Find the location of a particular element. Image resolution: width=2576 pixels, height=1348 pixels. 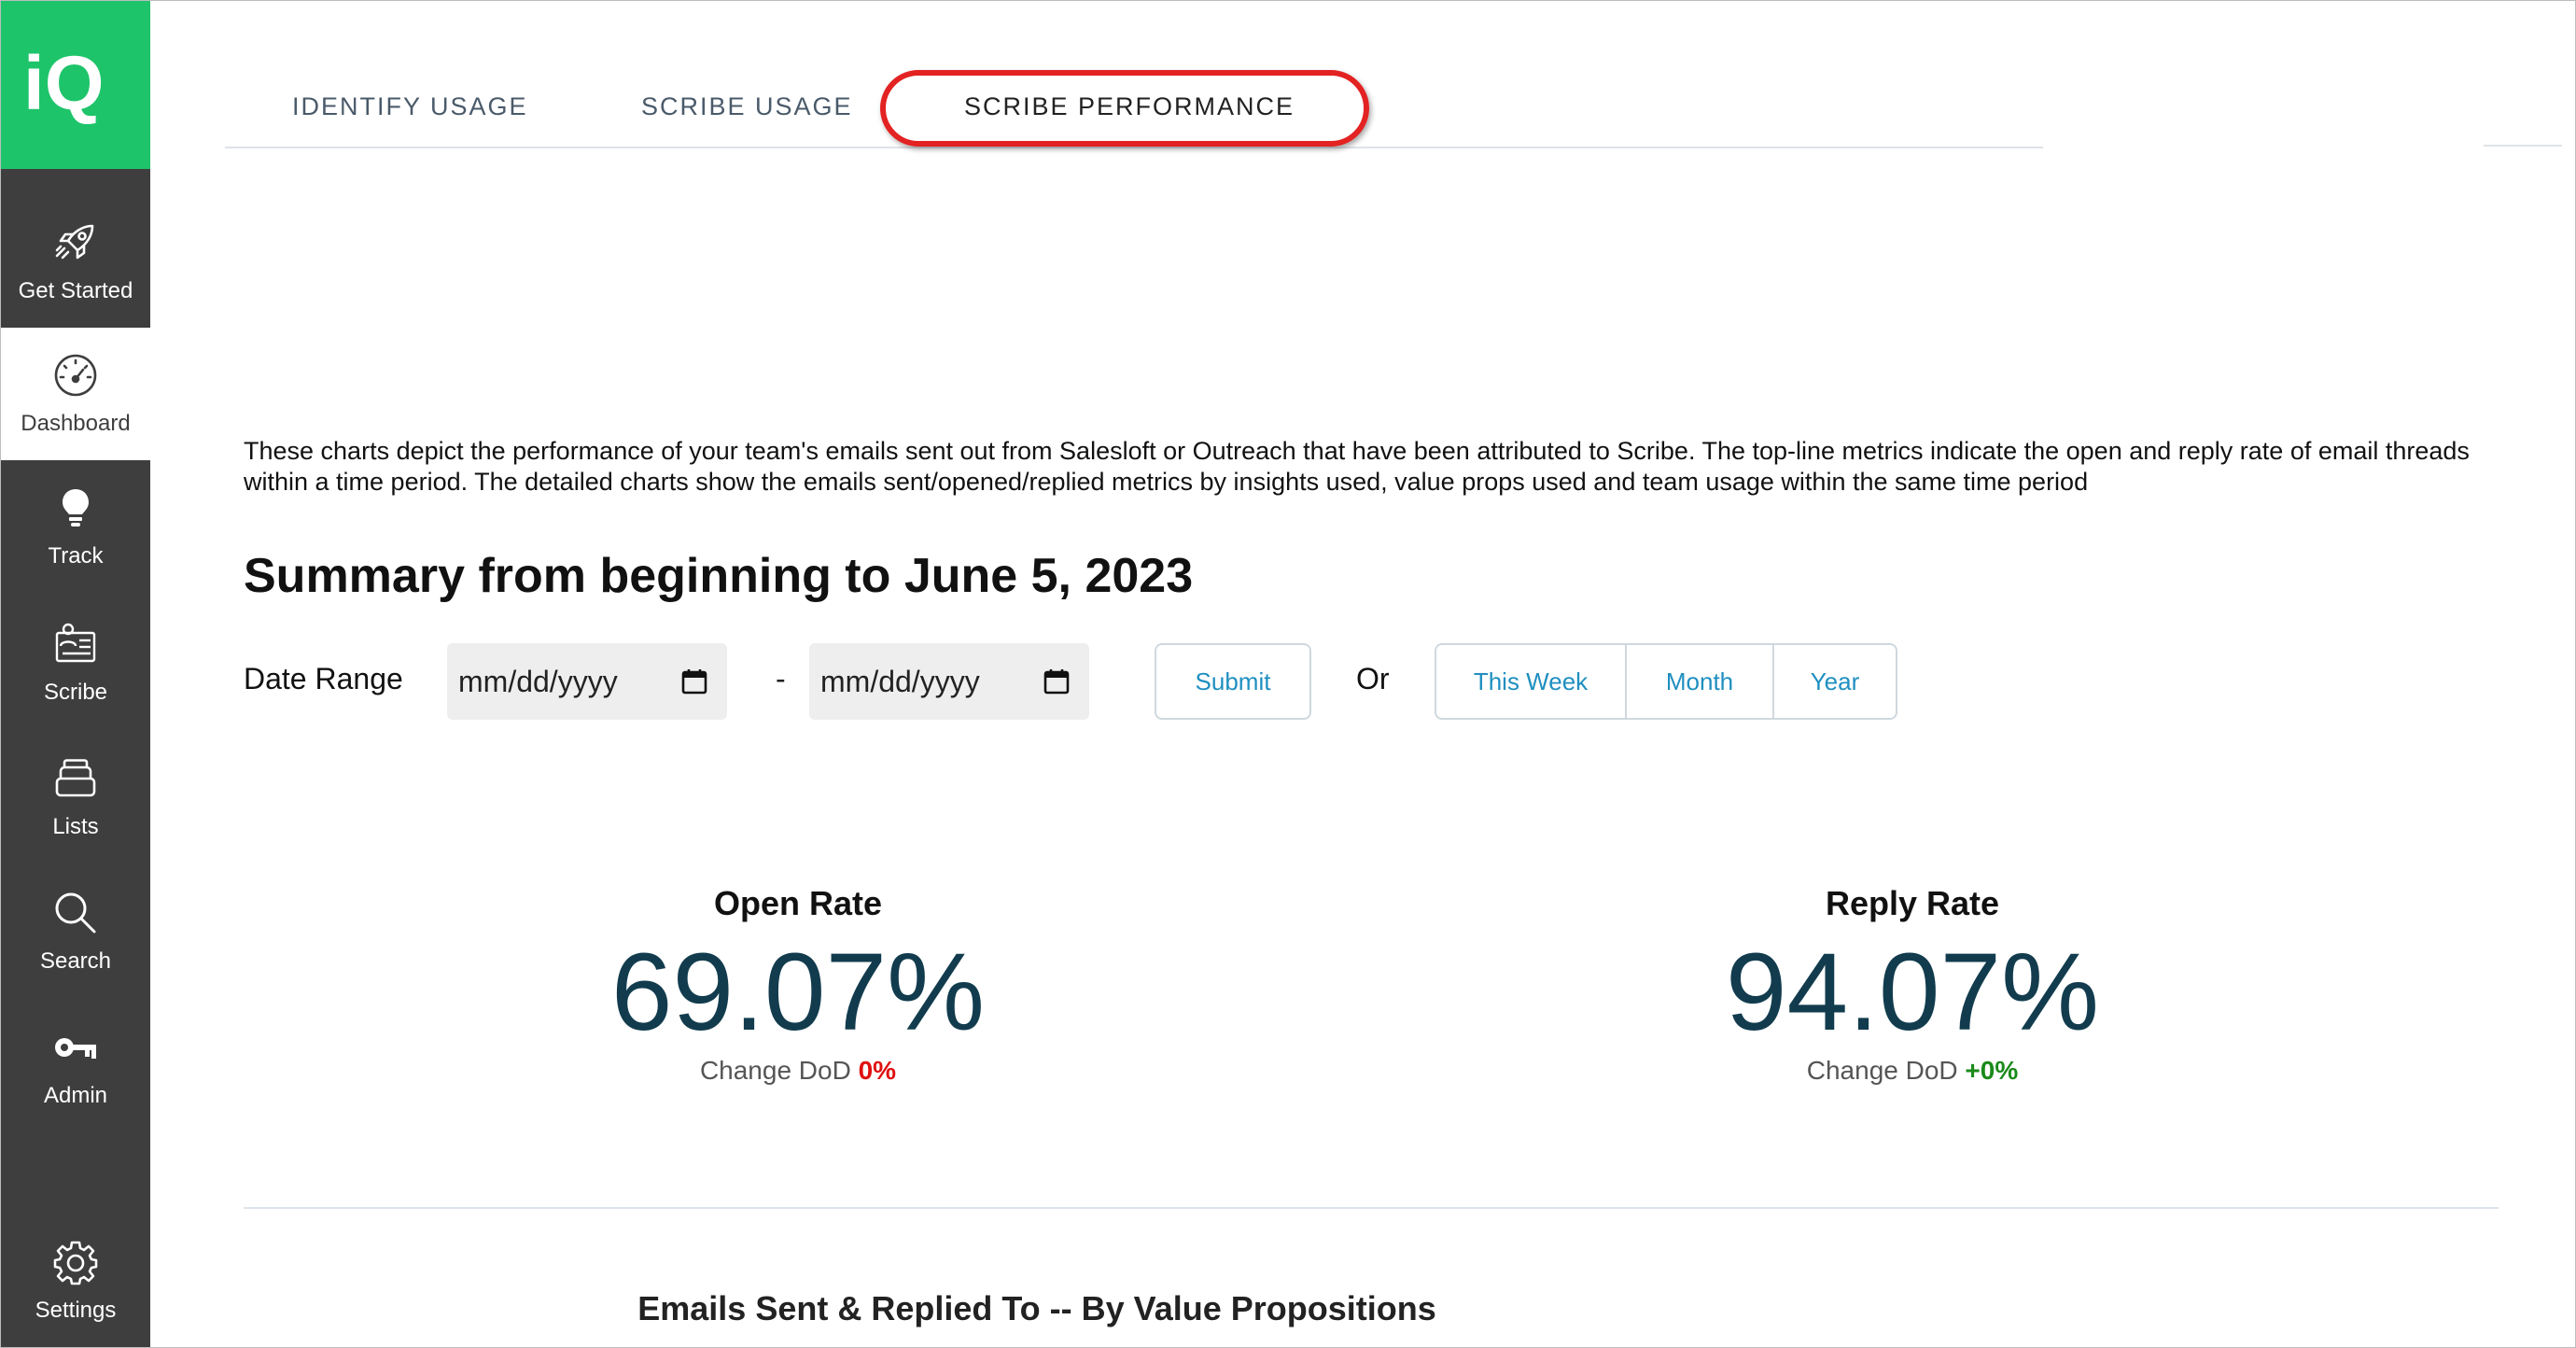

this-week-button: This Week is located at coordinates (1530, 681).